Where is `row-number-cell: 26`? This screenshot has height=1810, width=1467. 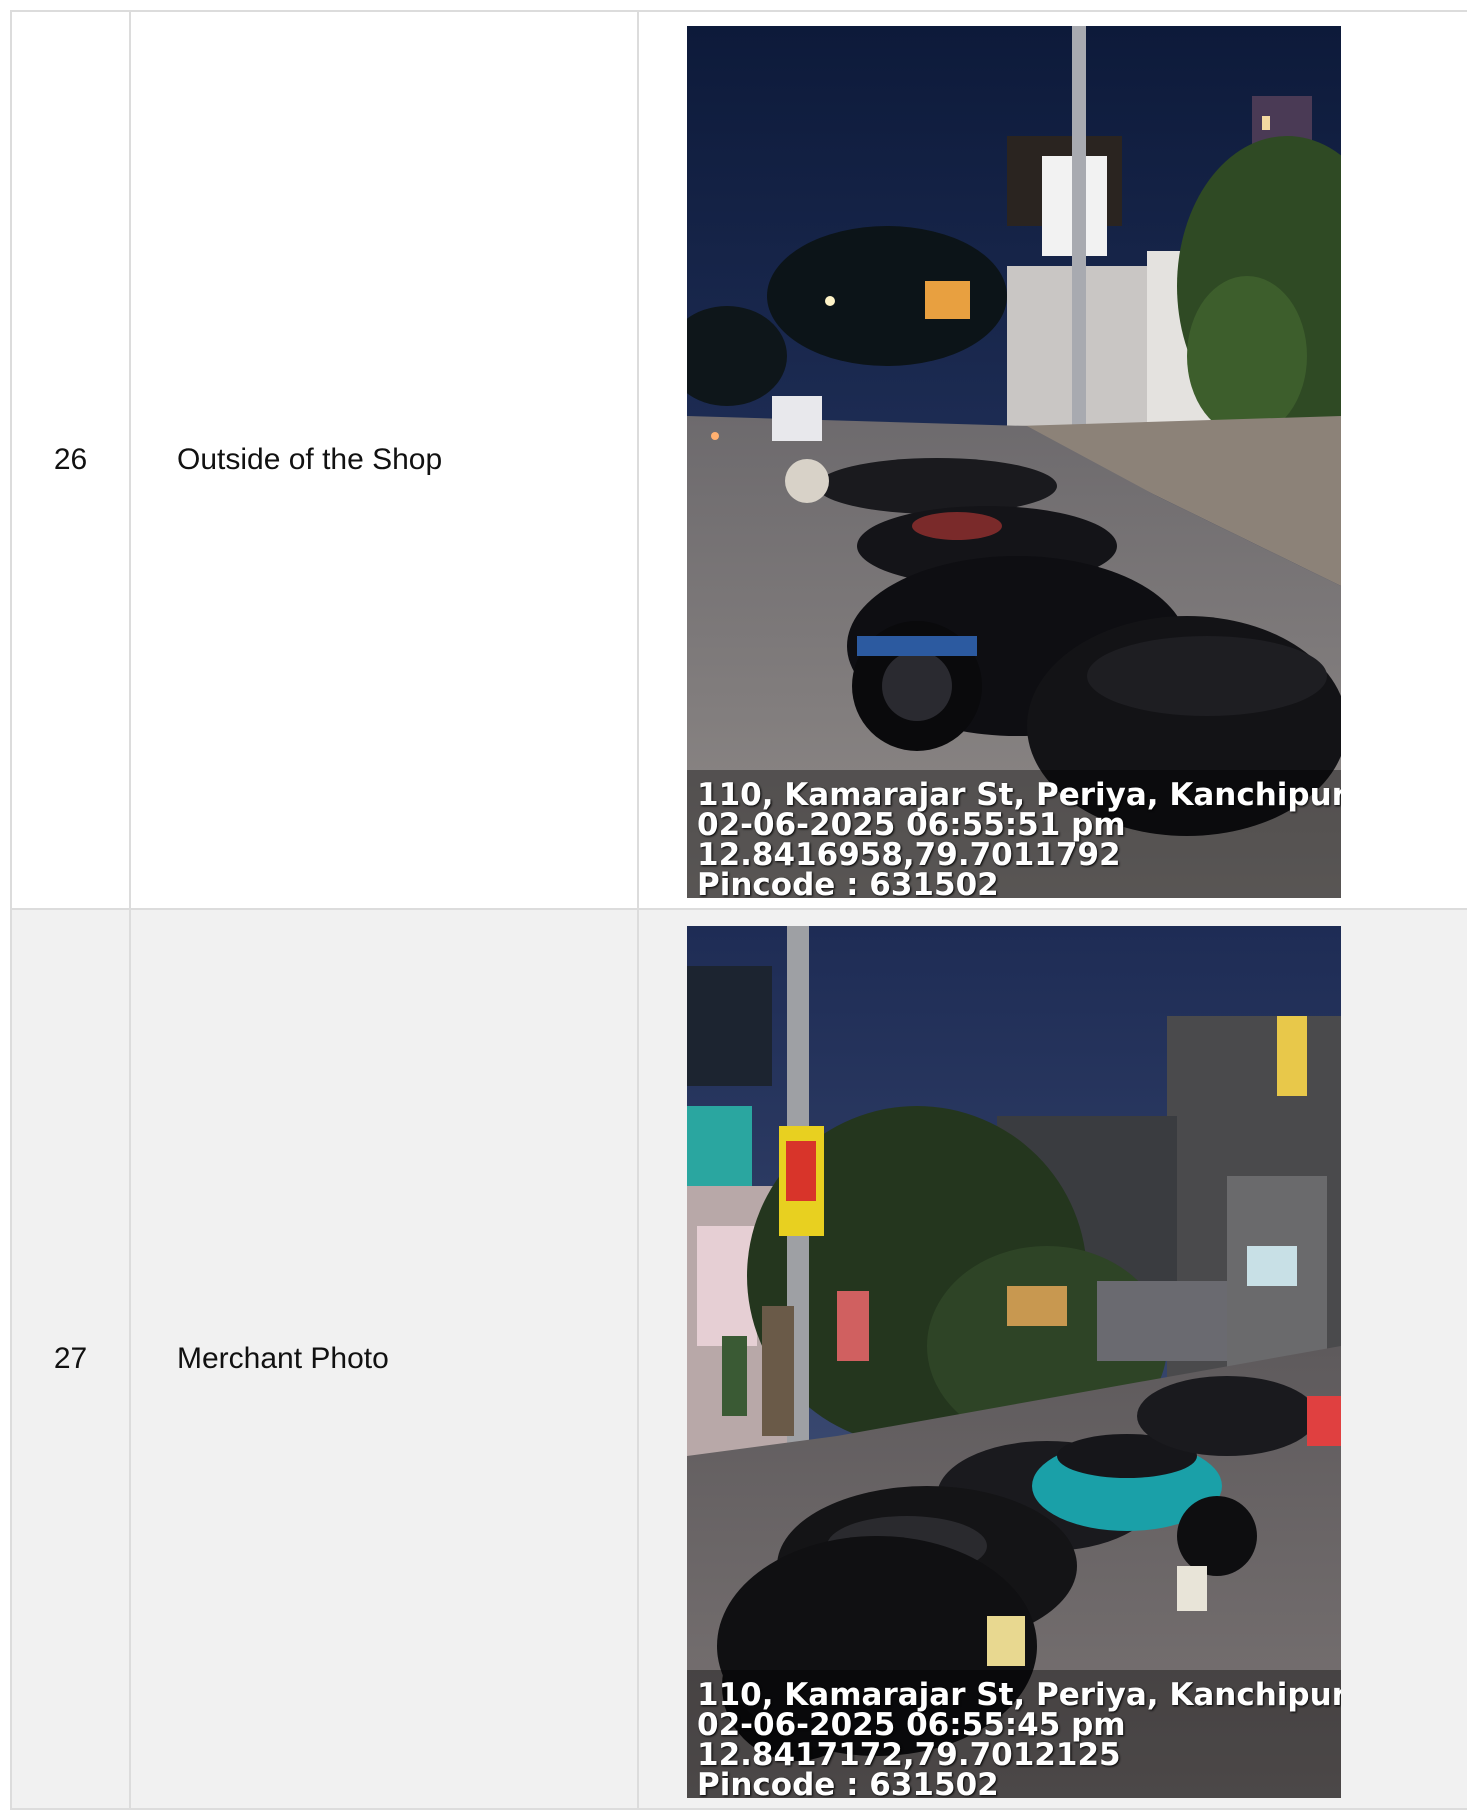 row-number-cell: 26 is located at coordinates (70, 460).